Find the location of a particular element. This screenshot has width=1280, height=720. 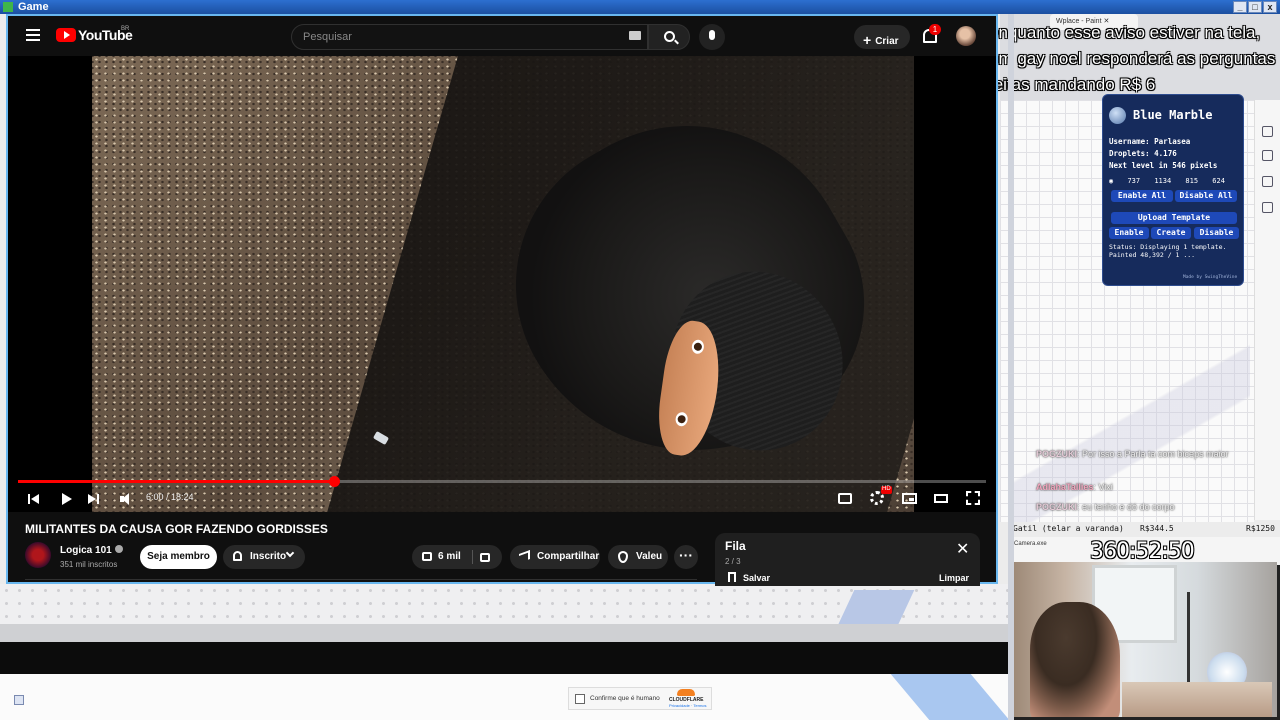

coord-tl-y: 1134 is located at coordinates (1162, 181).